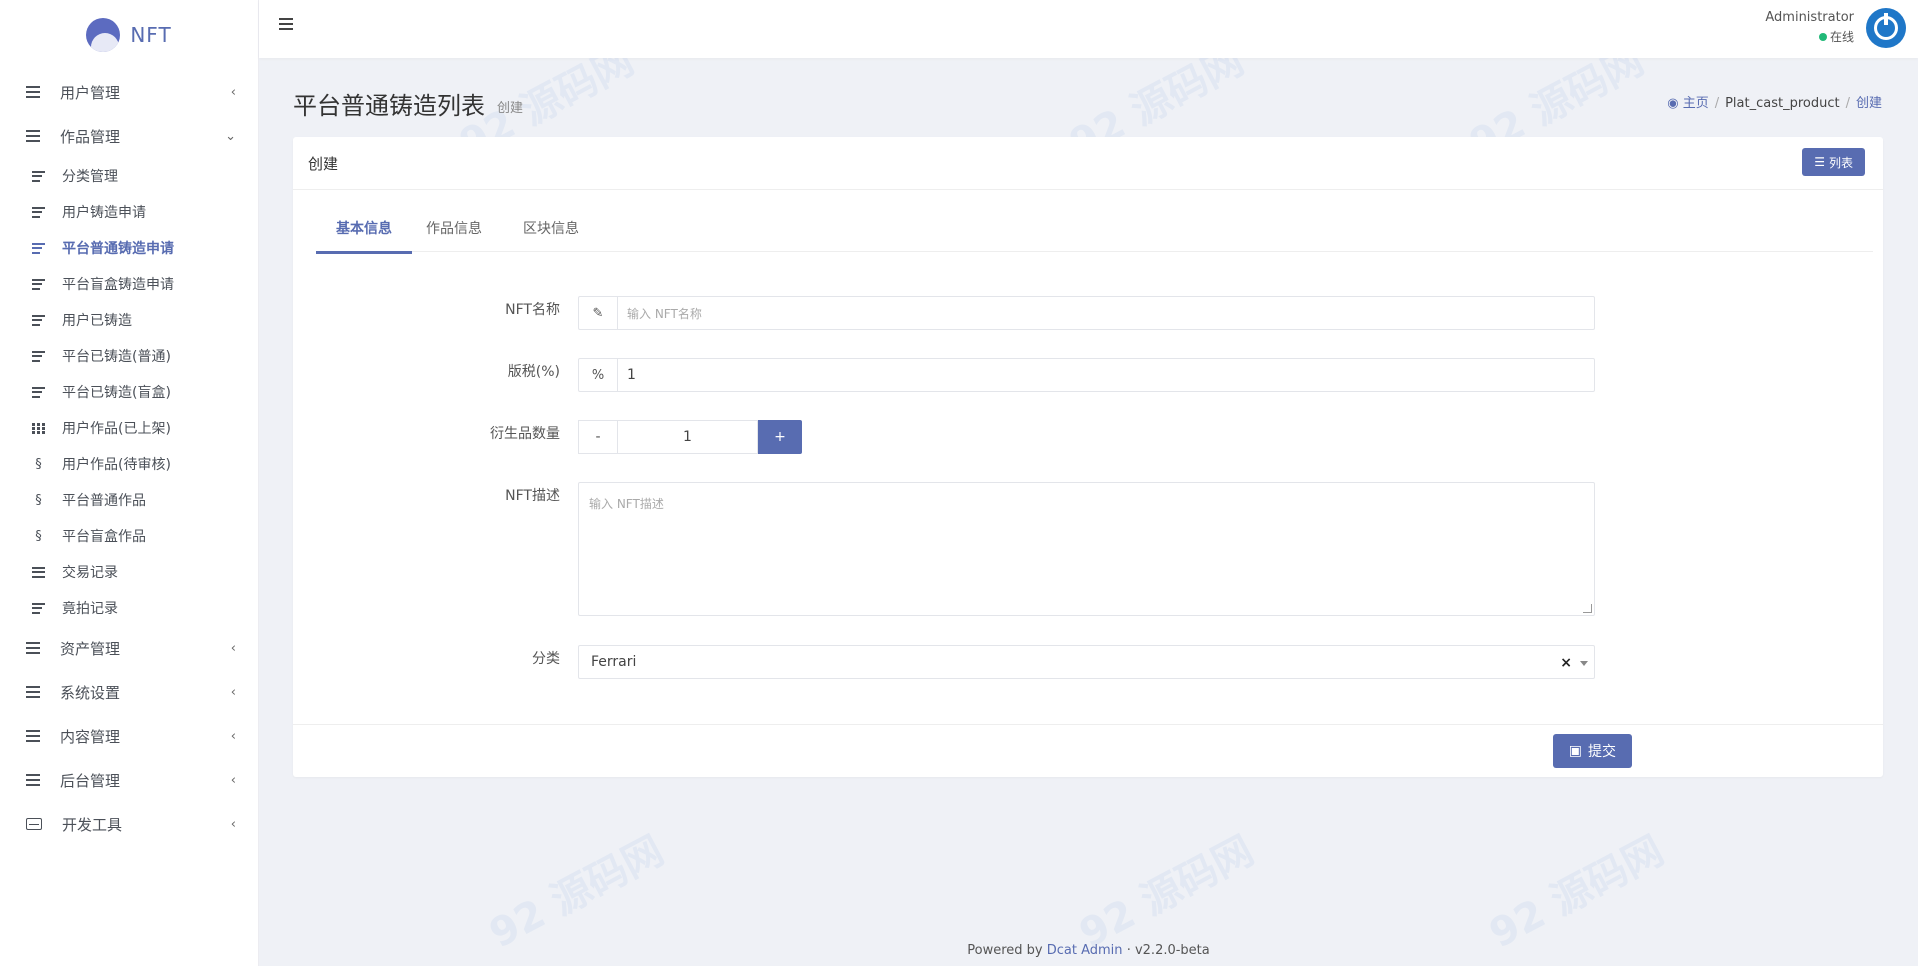  Describe the element at coordinates (129, 92) in the screenshot. I see `sidebar-item-user-management: 用户管理 ‹` at that location.